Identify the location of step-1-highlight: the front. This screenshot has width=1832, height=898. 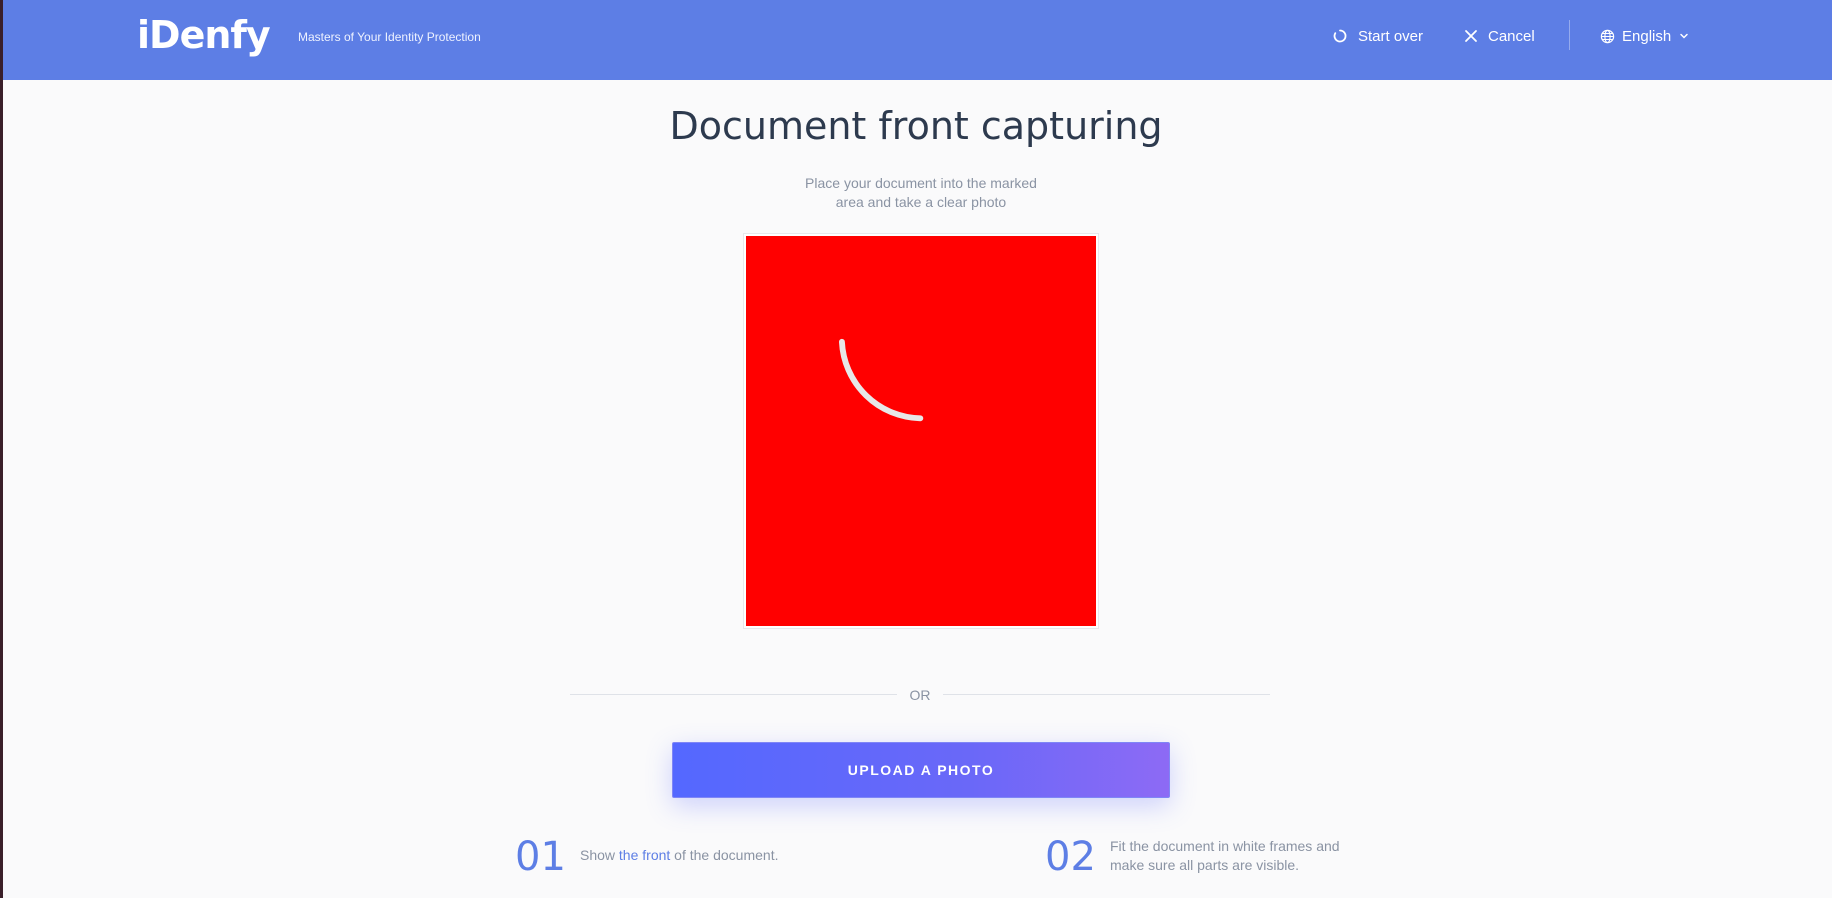
(644, 855).